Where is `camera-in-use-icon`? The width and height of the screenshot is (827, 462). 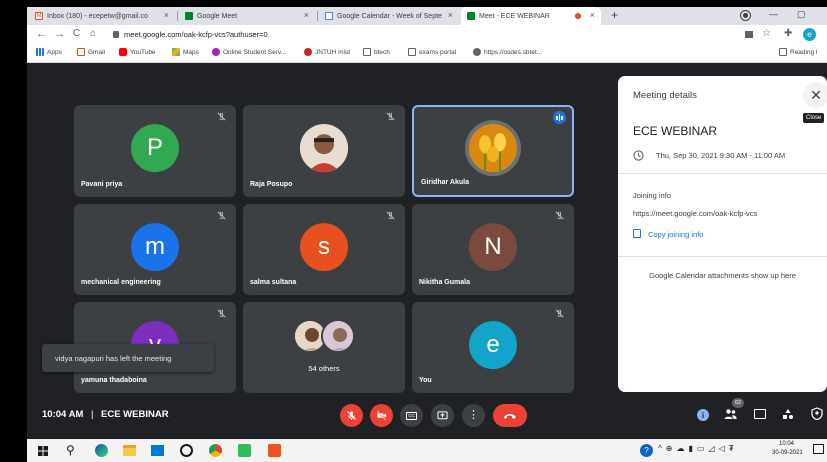
camera-in-use-icon is located at coordinates (749, 34).